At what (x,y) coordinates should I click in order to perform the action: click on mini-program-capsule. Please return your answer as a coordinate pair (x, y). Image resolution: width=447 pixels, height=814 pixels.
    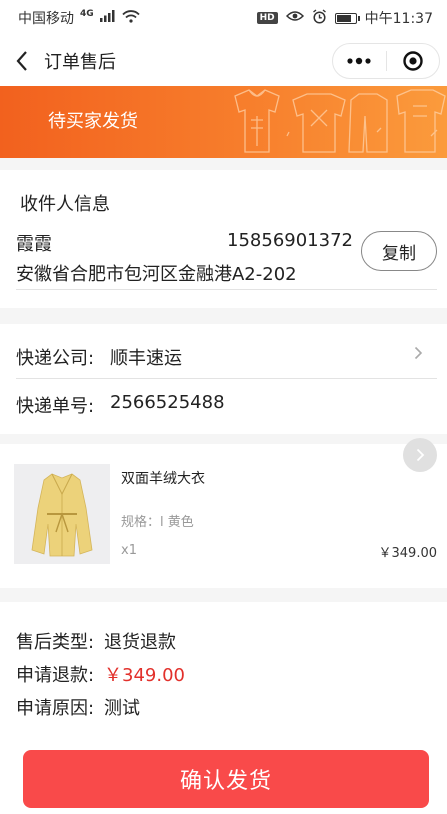
    Looking at the image, I should click on (386, 61).